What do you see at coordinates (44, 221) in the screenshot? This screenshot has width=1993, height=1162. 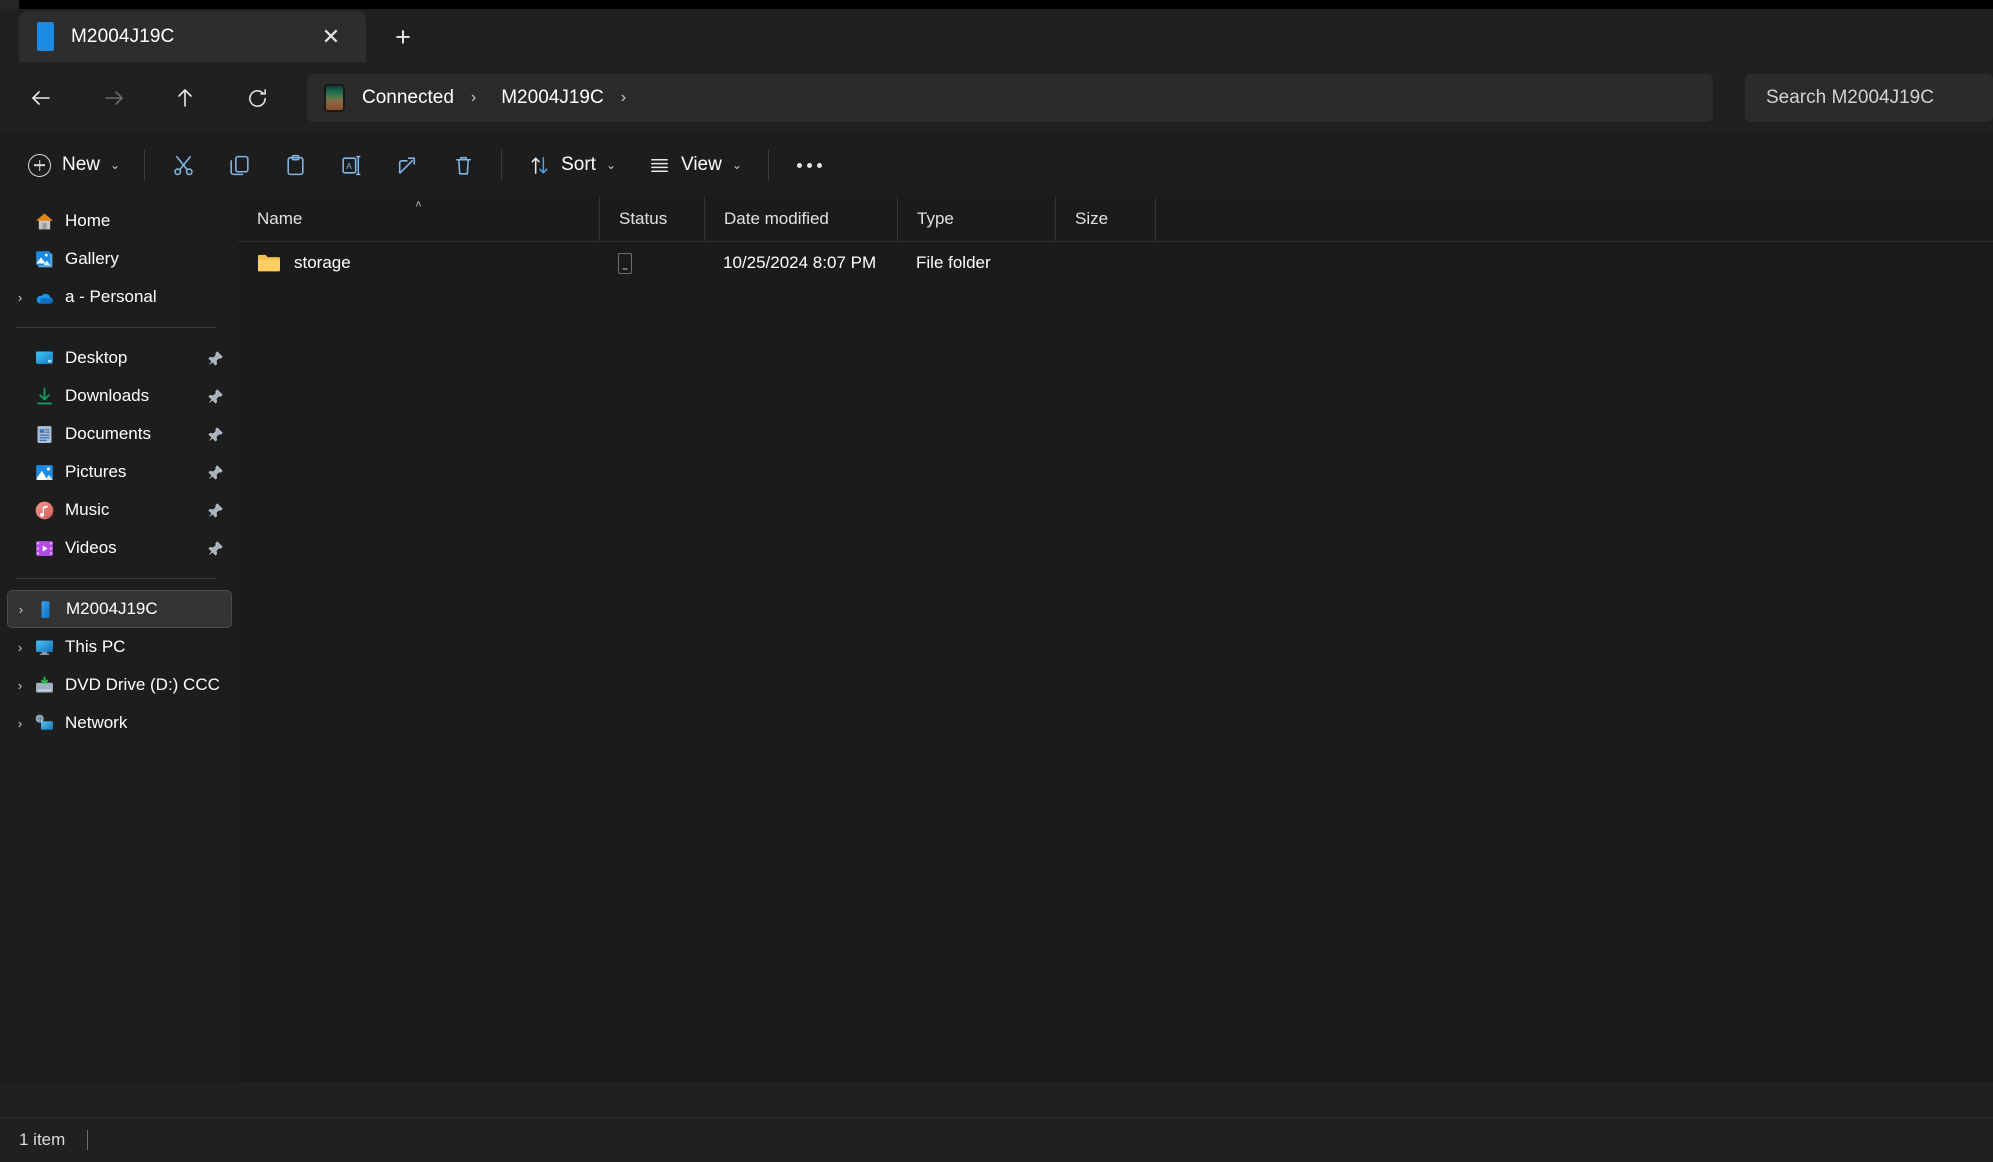 I see `home-icon` at bounding box center [44, 221].